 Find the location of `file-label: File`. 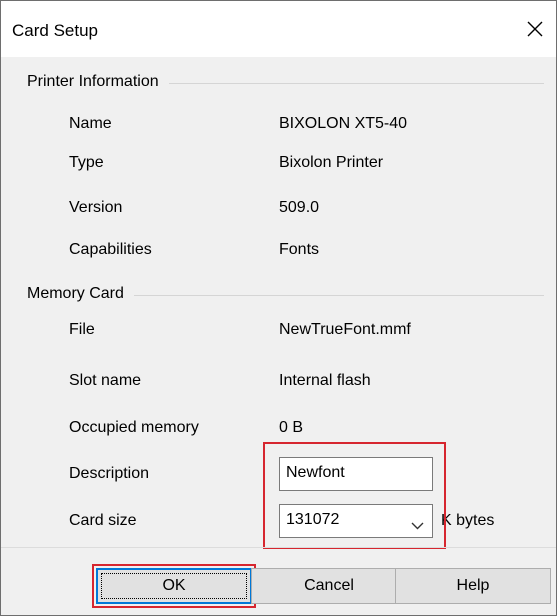

file-label: File is located at coordinates (82, 329).